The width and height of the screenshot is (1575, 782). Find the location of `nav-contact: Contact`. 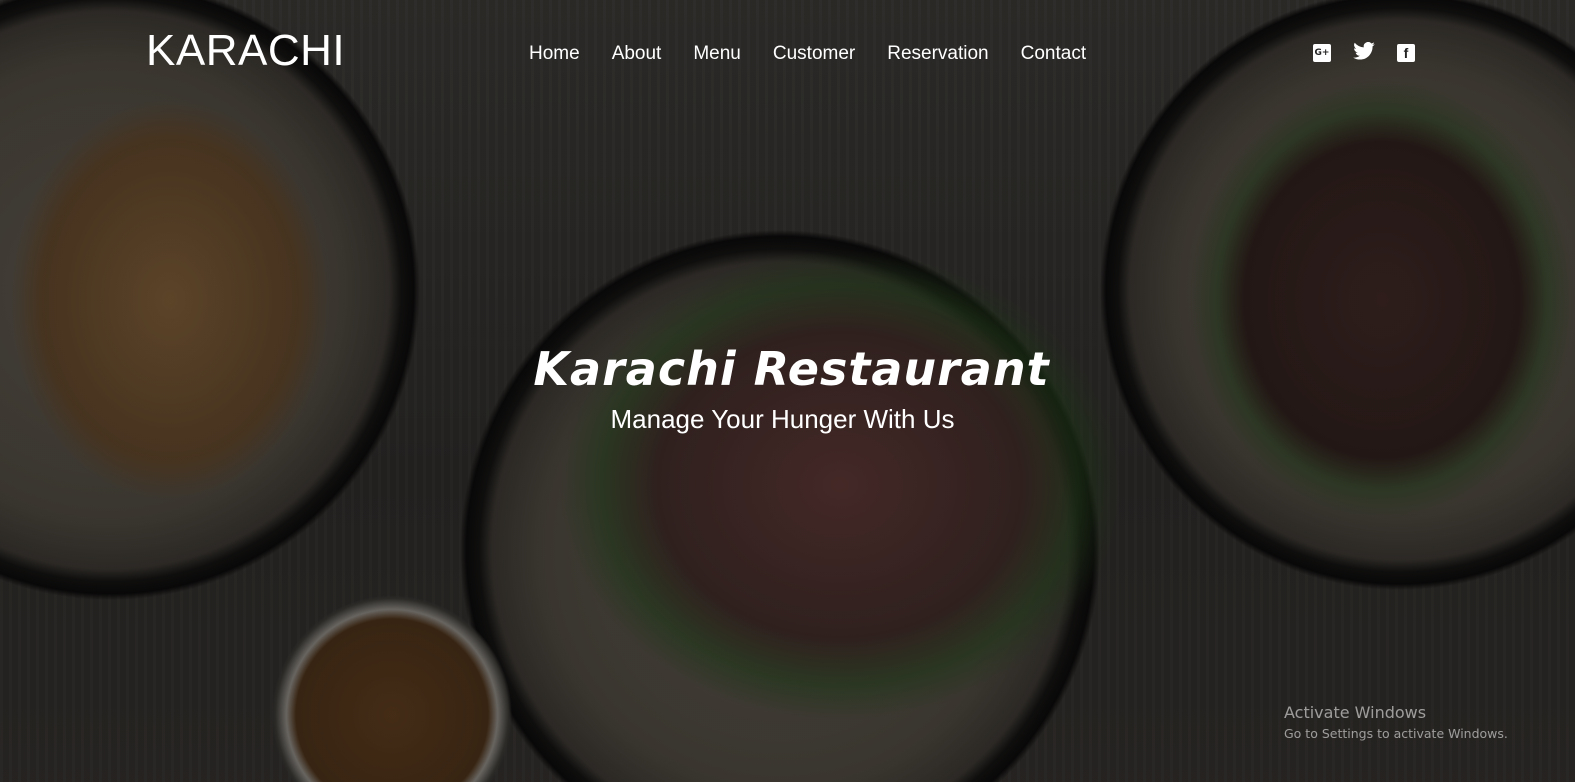

nav-contact: Contact is located at coordinates (1053, 54).